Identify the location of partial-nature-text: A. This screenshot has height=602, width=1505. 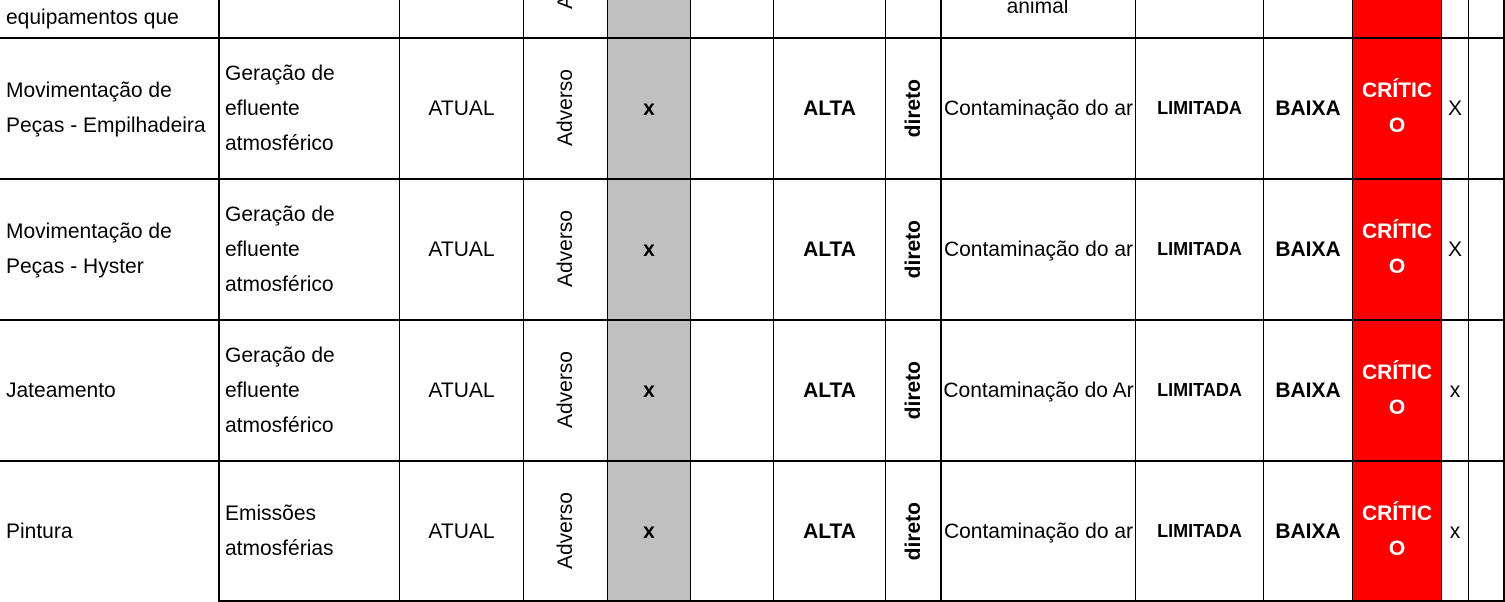
(565, 4).